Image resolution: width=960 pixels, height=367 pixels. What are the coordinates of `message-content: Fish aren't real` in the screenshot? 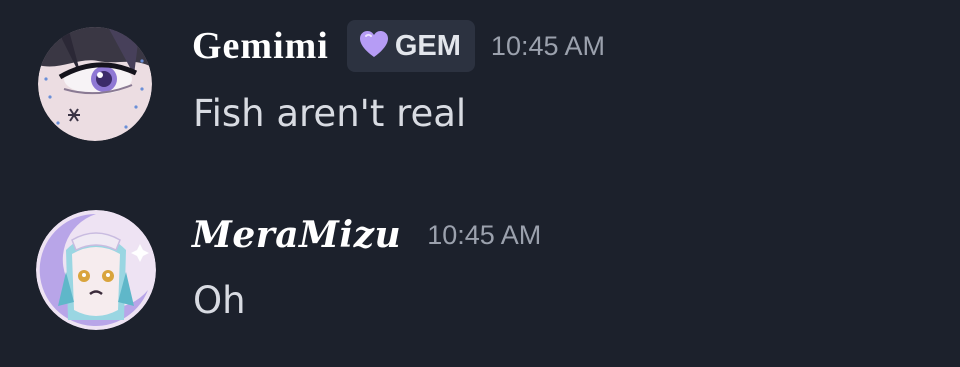 It's located at (330, 113).